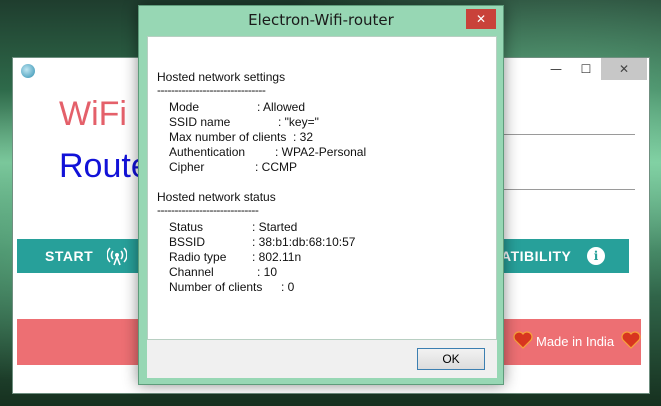 The width and height of the screenshot is (661, 406). What do you see at coordinates (275, 227) in the screenshot?
I see `status-value: : Started` at bounding box center [275, 227].